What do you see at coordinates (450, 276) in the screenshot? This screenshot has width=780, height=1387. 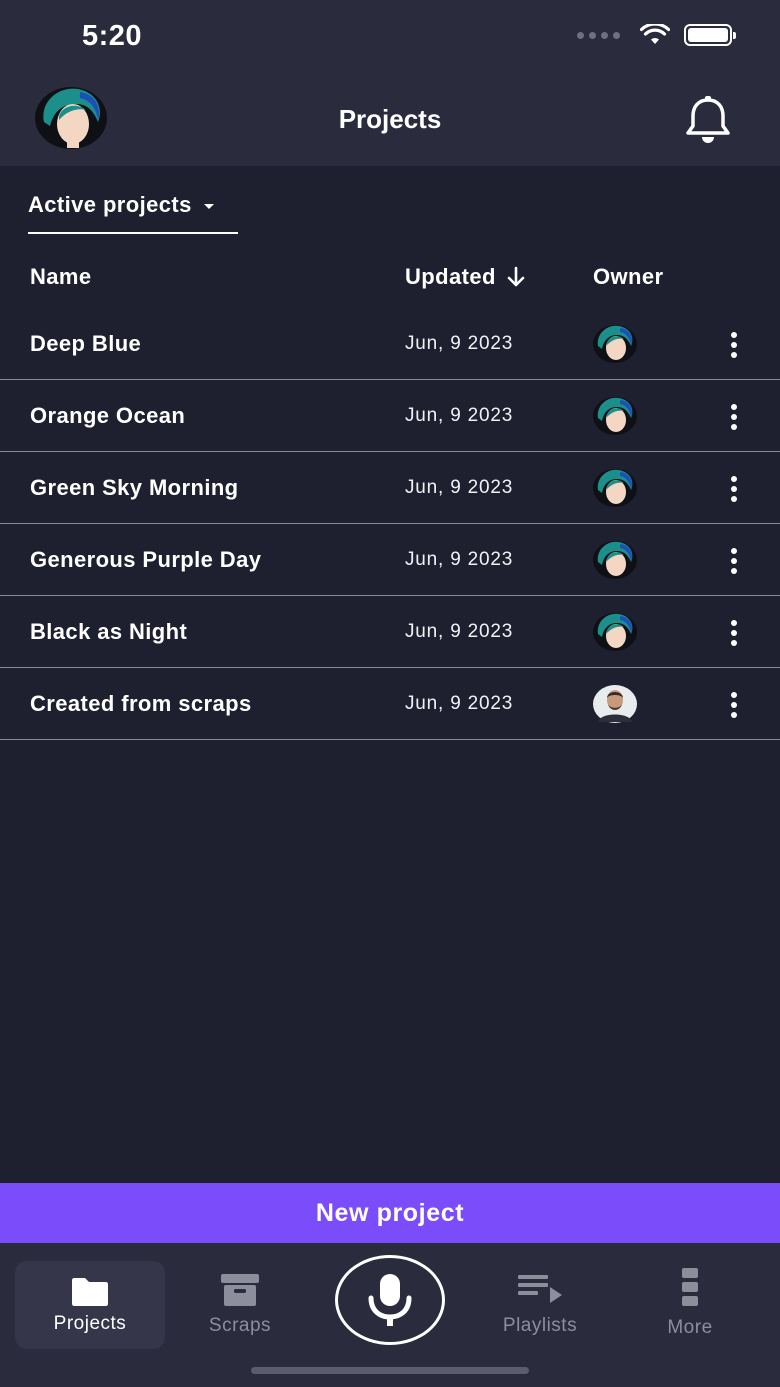 I see `column-header-updated-label: Updated` at bounding box center [450, 276].